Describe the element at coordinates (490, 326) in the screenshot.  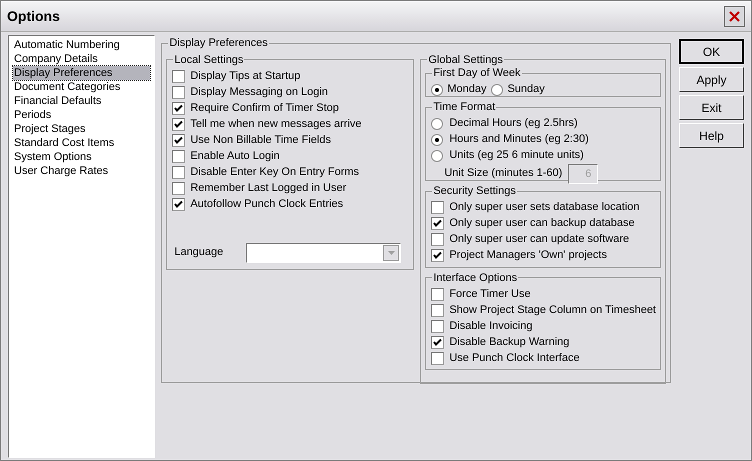
I see `checkbox-label: Disable Invoicing` at that location.